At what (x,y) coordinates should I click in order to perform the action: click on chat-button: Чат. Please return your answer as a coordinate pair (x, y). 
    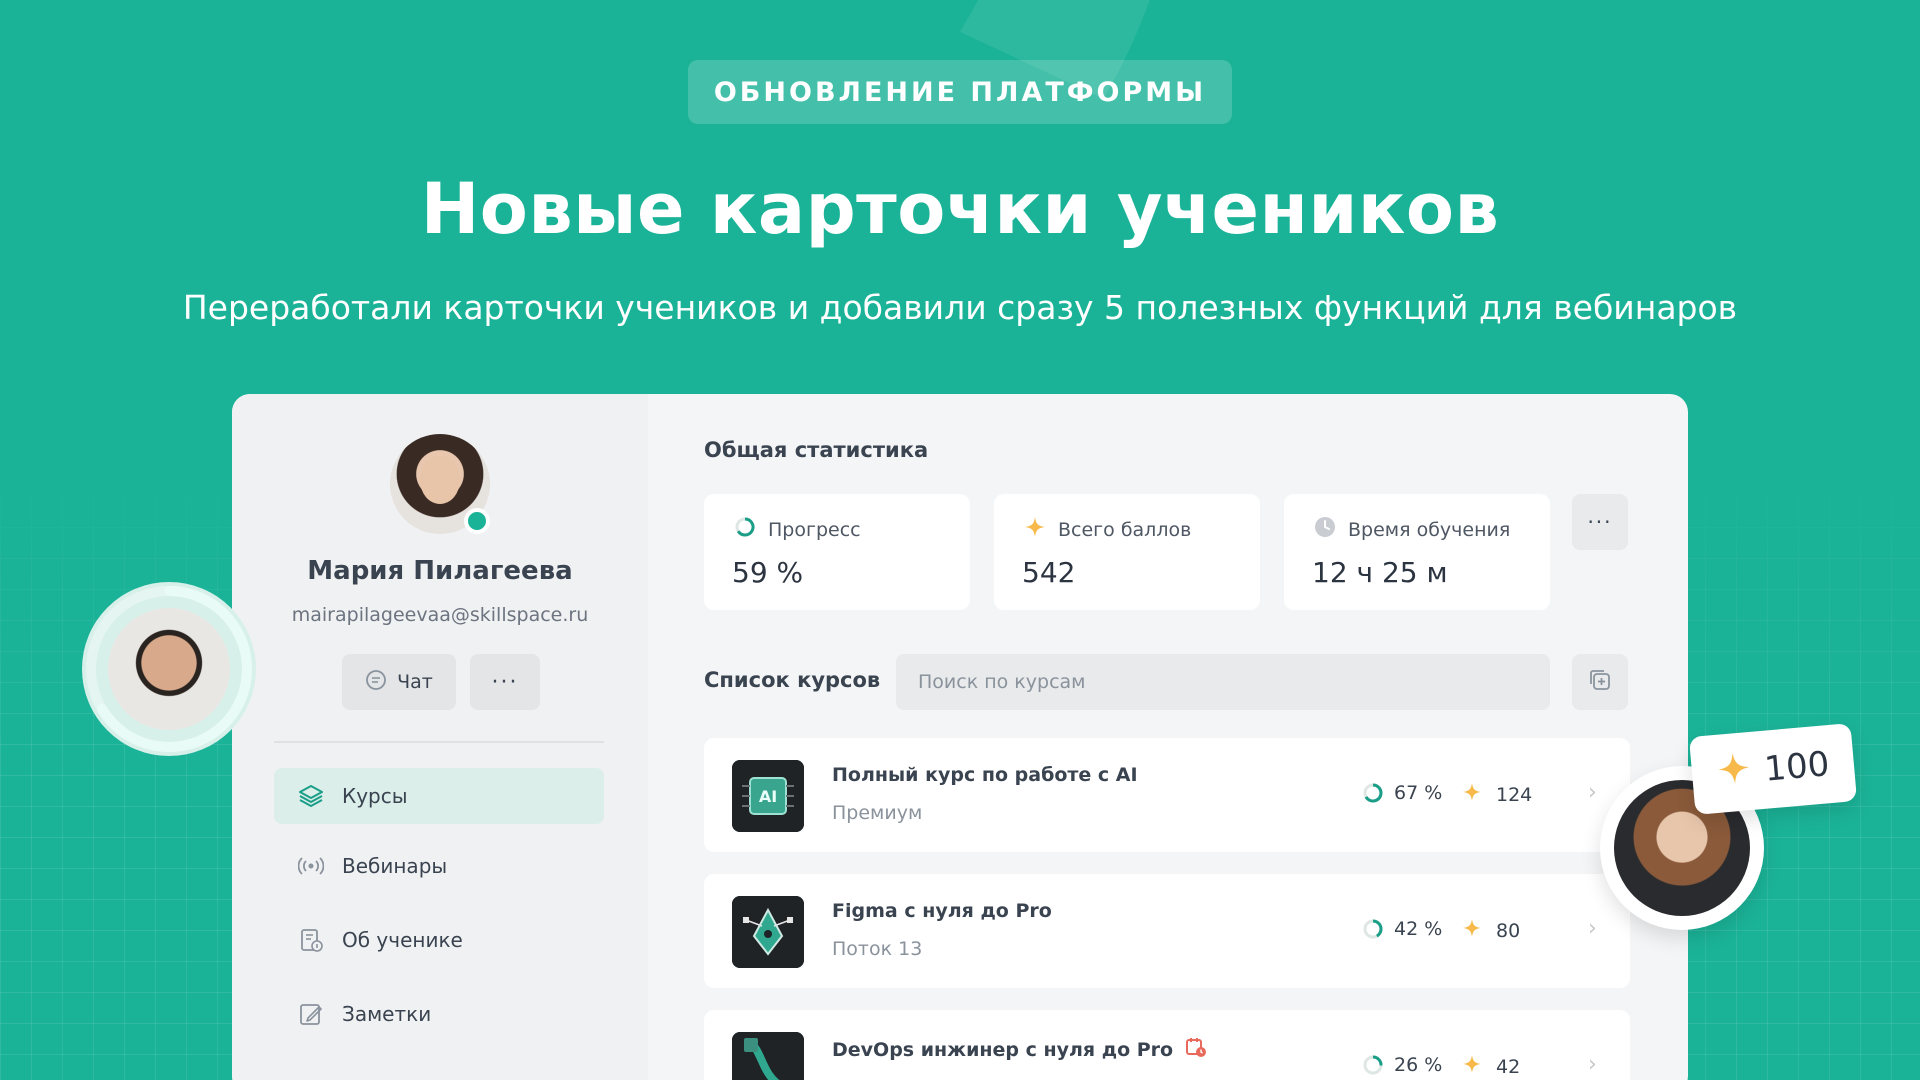
    Looking at the image, I should click on (399, 682).